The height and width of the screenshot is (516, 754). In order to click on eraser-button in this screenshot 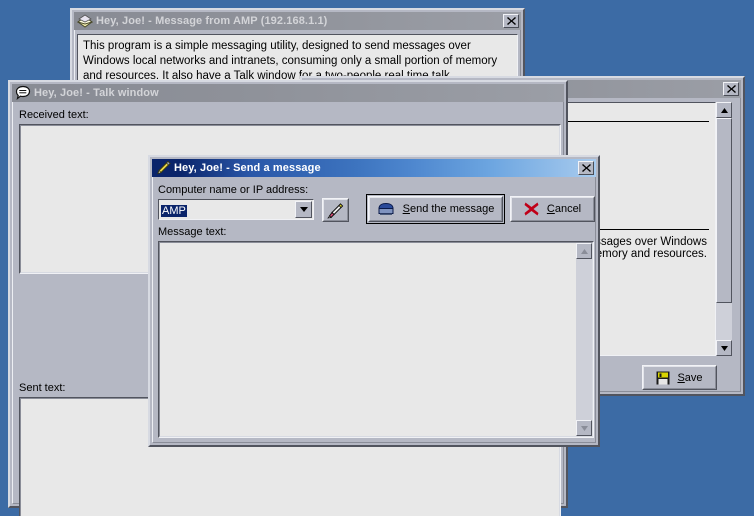, I will do `click(335, 210)`.